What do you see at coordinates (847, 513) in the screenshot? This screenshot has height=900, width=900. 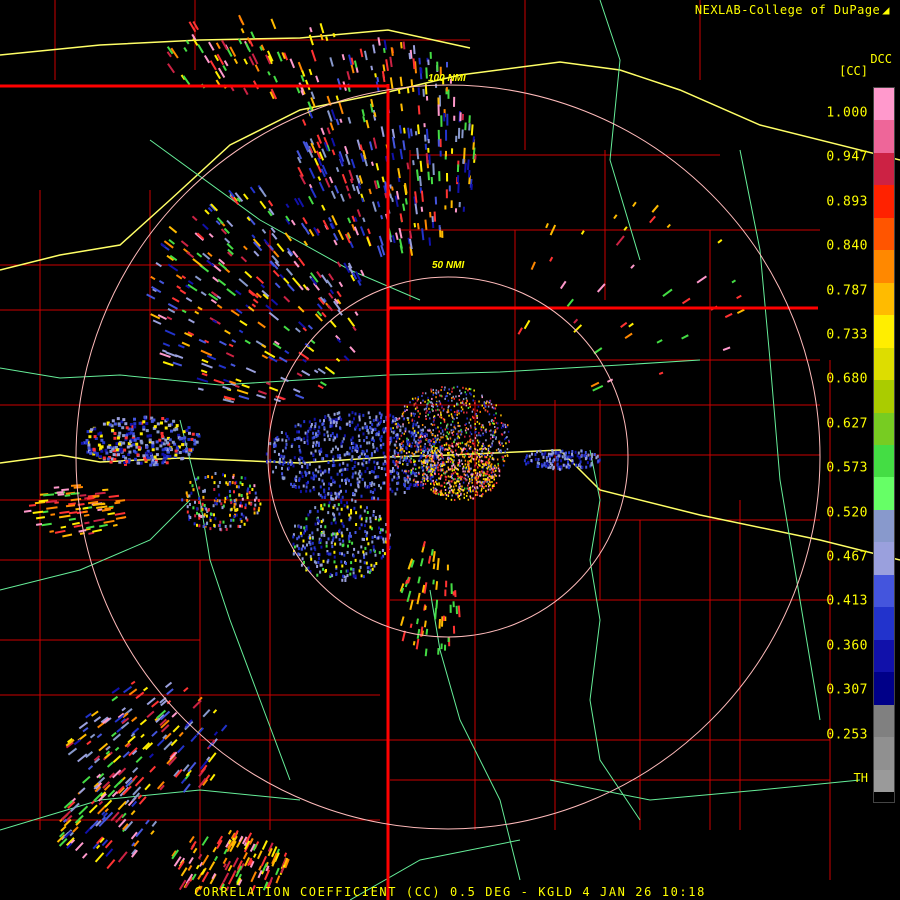 I see `scale-tick-label: 0.520` at bounding box center [847, 513].